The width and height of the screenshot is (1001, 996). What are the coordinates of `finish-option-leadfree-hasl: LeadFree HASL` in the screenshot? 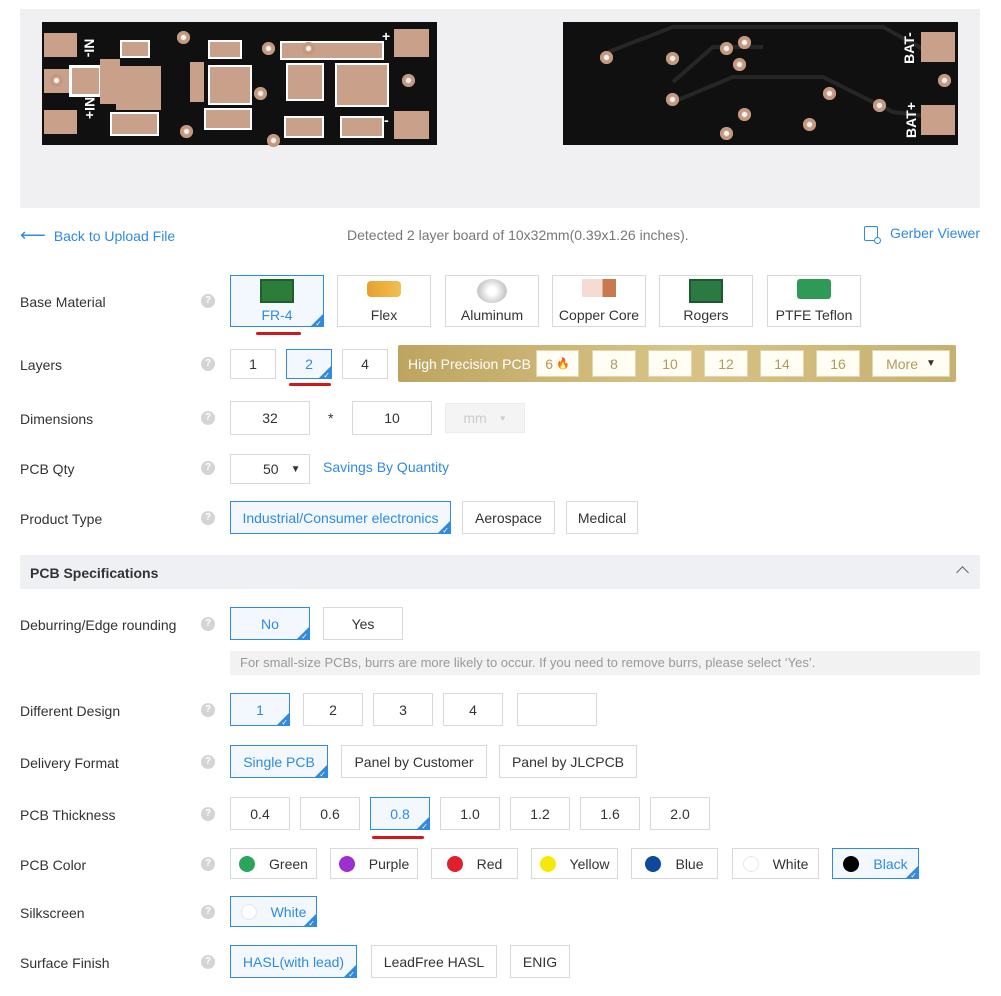 It's located at (434, 961).